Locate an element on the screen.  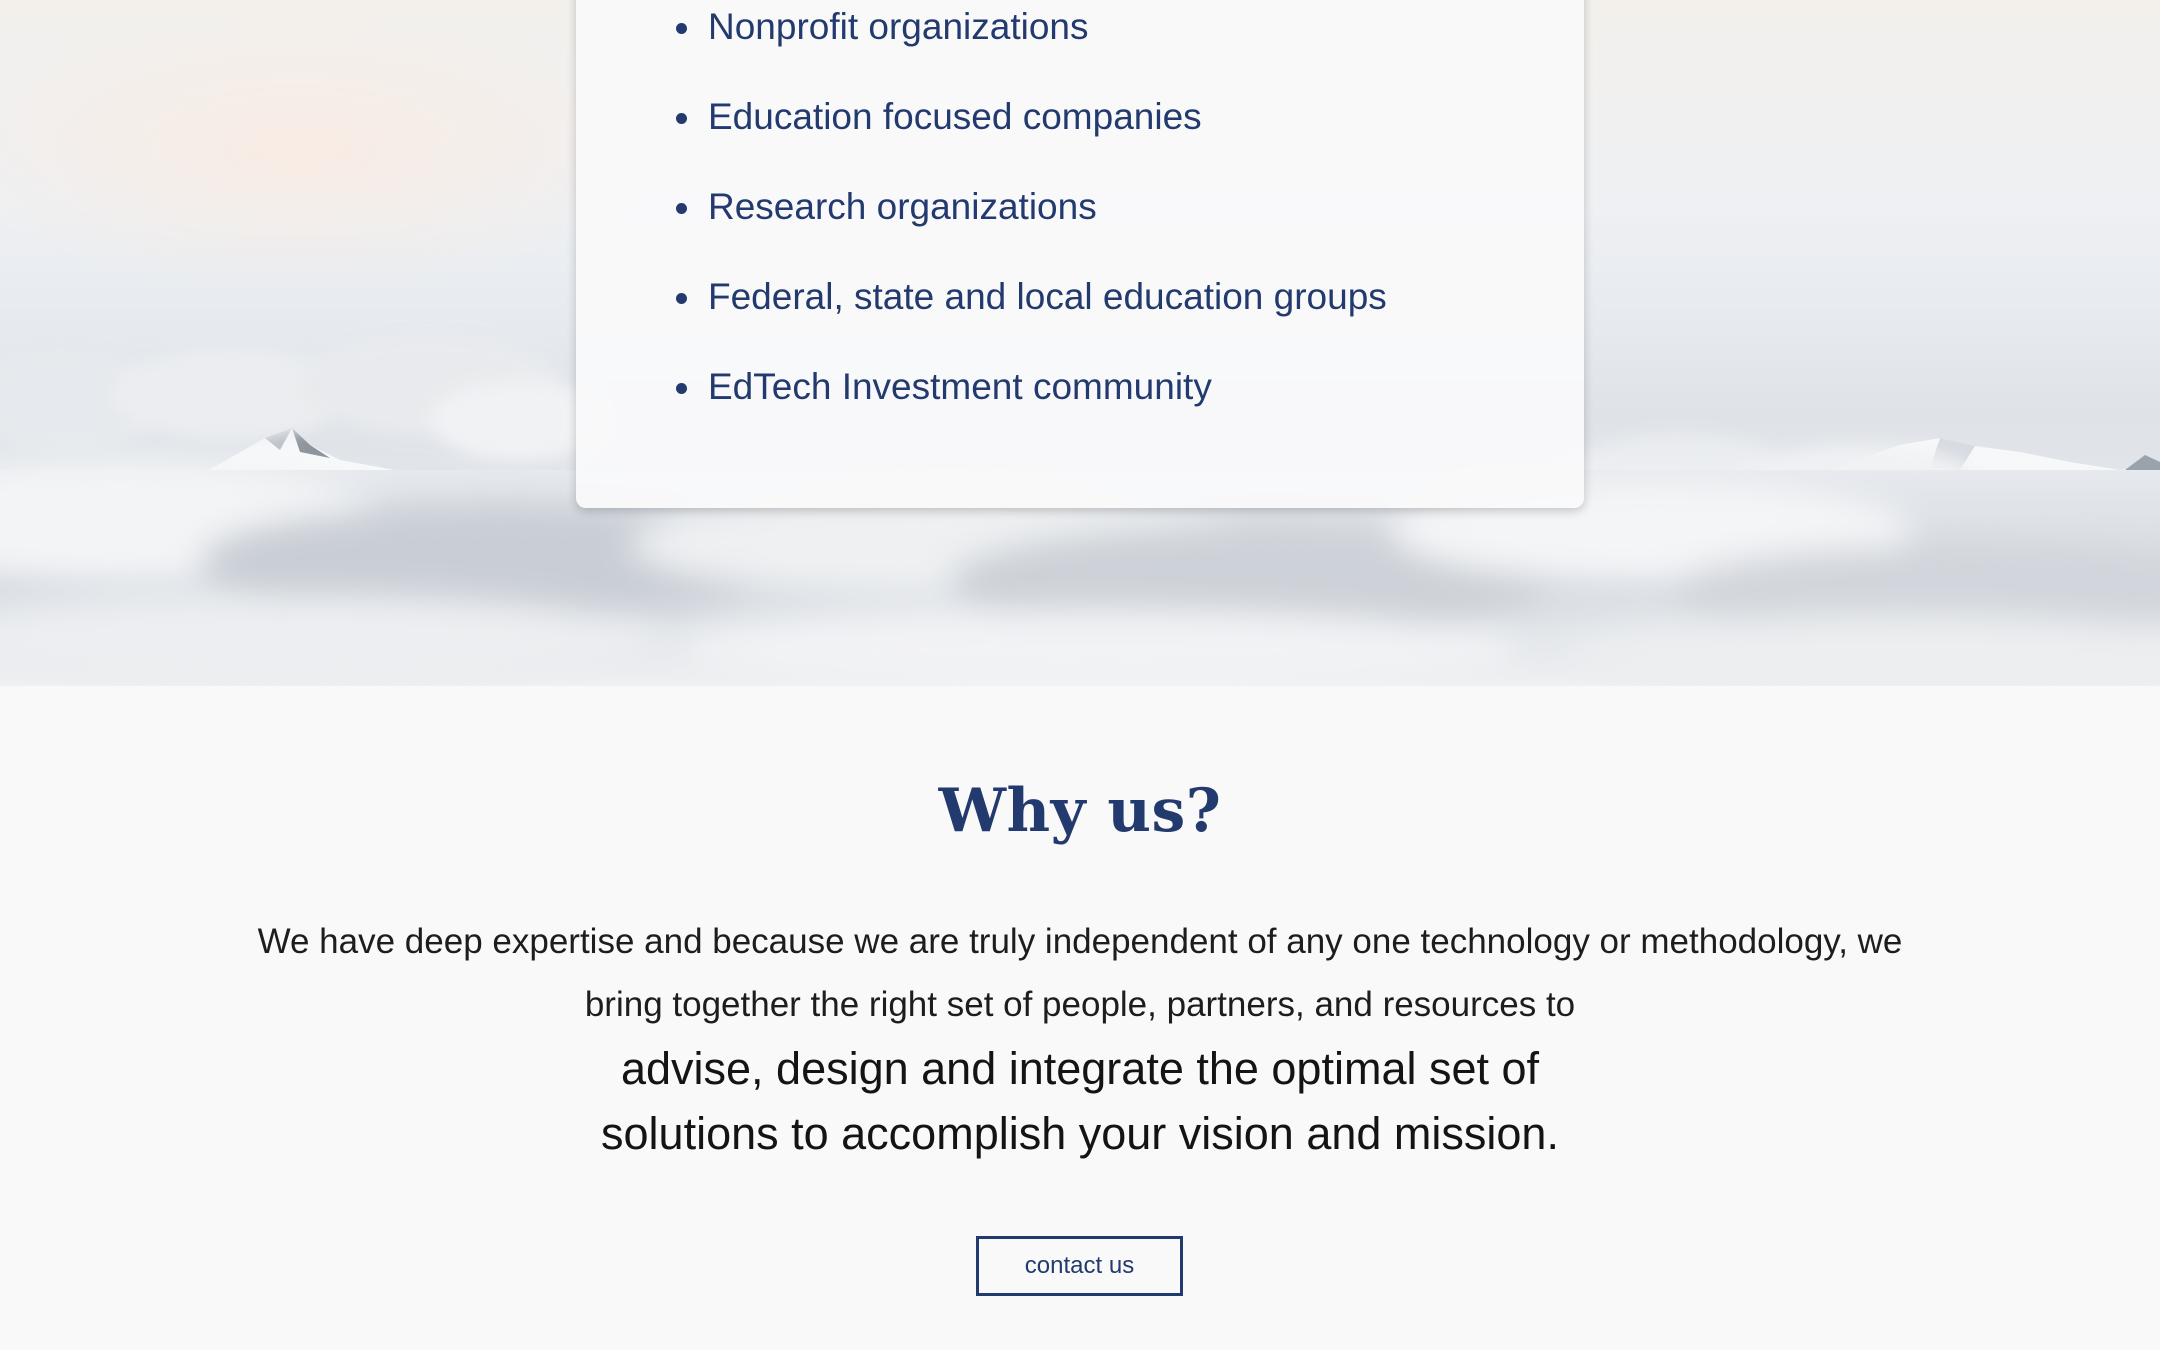
contact-us-button: contact us is located at coordinates (1079, 1266).